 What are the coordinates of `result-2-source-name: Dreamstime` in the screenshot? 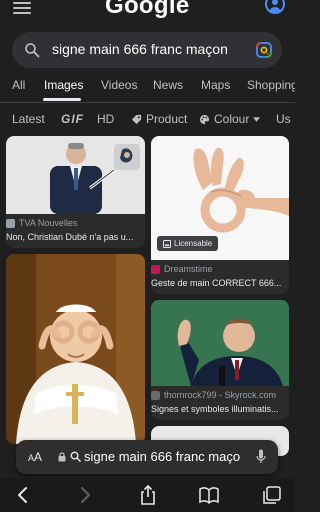 It's located at (188, 269).